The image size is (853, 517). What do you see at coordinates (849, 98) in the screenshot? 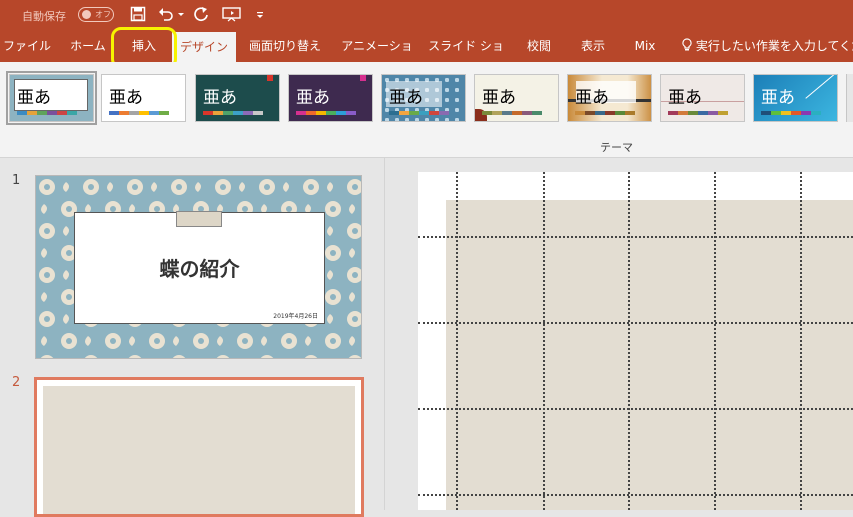
I see `gallery-scroll` at bounding box center [849, 98].